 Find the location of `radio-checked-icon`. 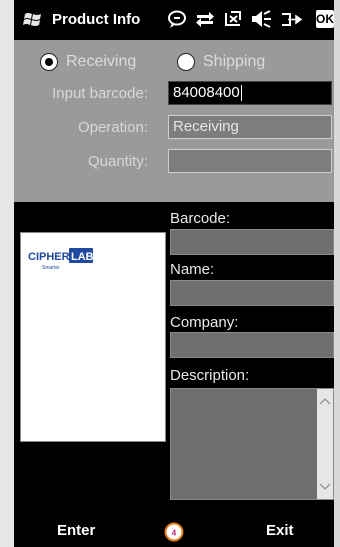

radio-checked-icon is located at coordinates (49, 62).